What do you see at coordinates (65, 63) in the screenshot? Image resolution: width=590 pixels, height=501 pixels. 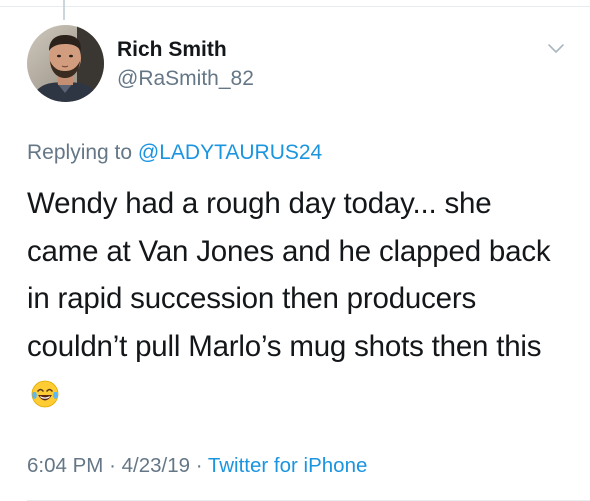 I see `avatar` at bounding box center [65, 63].